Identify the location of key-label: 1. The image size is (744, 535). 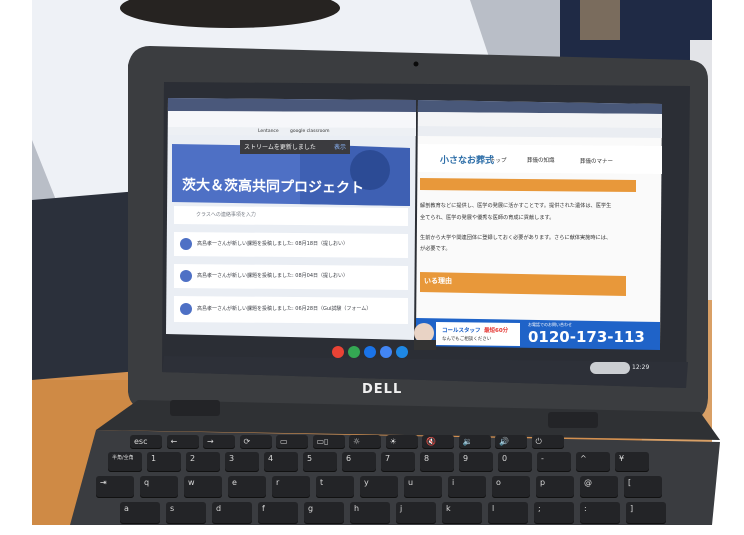
(154, 458).